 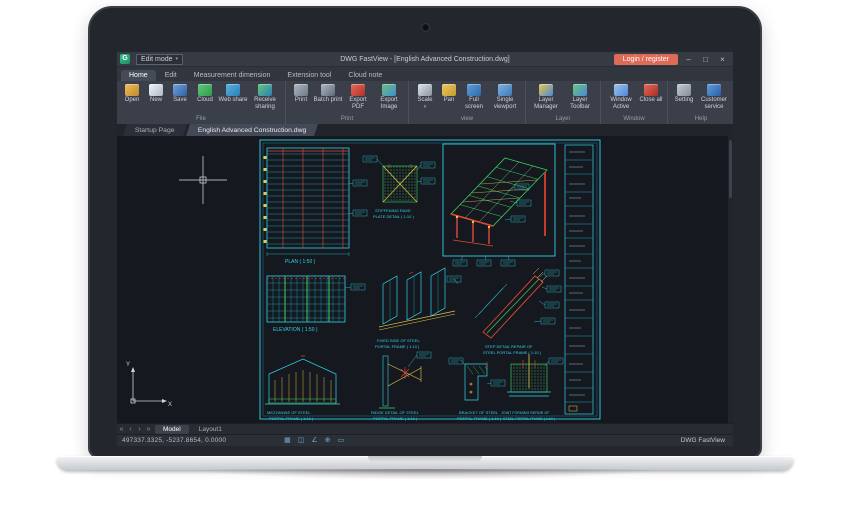 What do you see at coordinates (203, 180) in the screenshot?
I see `crosshair-cursor` at bounding box center [203, 180].